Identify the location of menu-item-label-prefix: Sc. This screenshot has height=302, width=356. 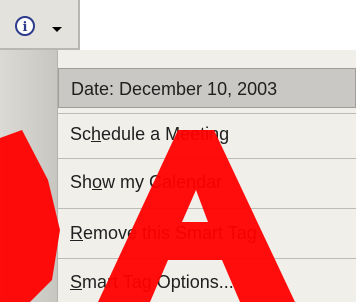
(81, 134).